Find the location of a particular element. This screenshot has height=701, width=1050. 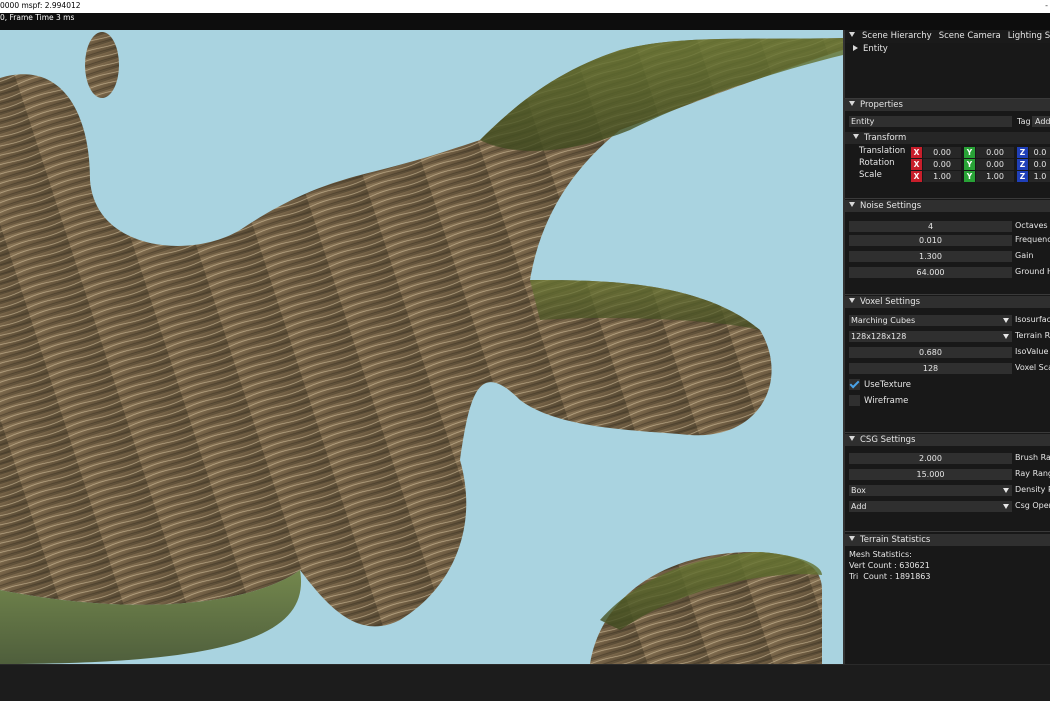

rotation-z-button: Z is located at coordinates (1022, 164).